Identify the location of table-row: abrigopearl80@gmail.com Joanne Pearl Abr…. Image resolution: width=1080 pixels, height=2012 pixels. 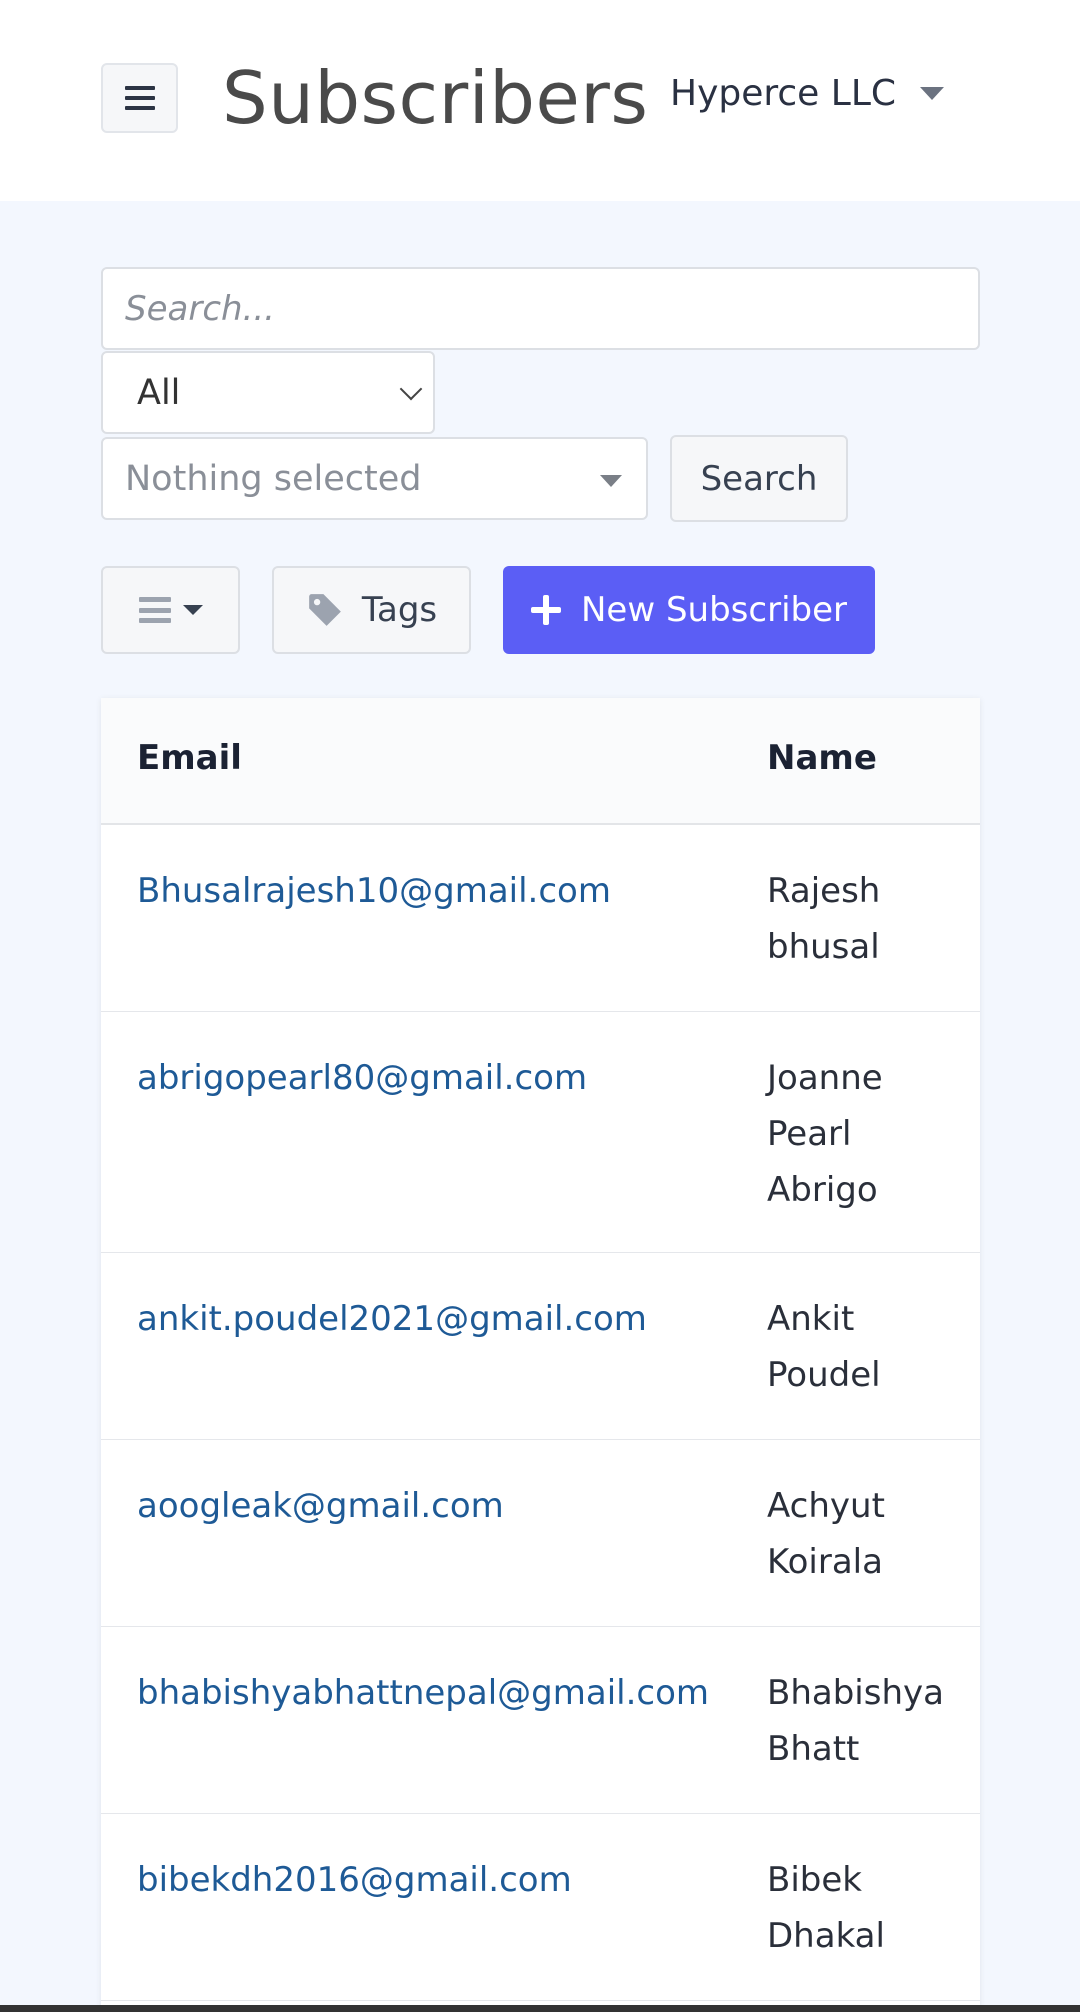
(540, 1132).